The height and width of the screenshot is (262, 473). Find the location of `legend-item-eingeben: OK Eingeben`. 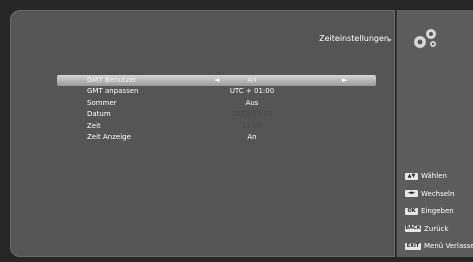

legend-item-eingeben: OK Eingeben is located at coordinates (439, 211).